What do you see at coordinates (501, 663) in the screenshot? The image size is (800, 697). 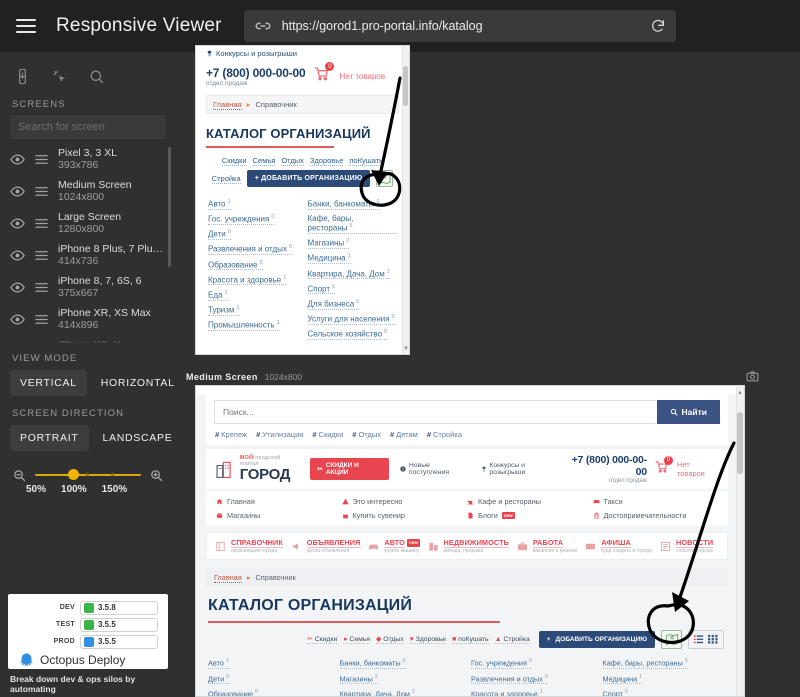 I see `category-link: Гос. учреждения 0` at bounding box center [501, 663].